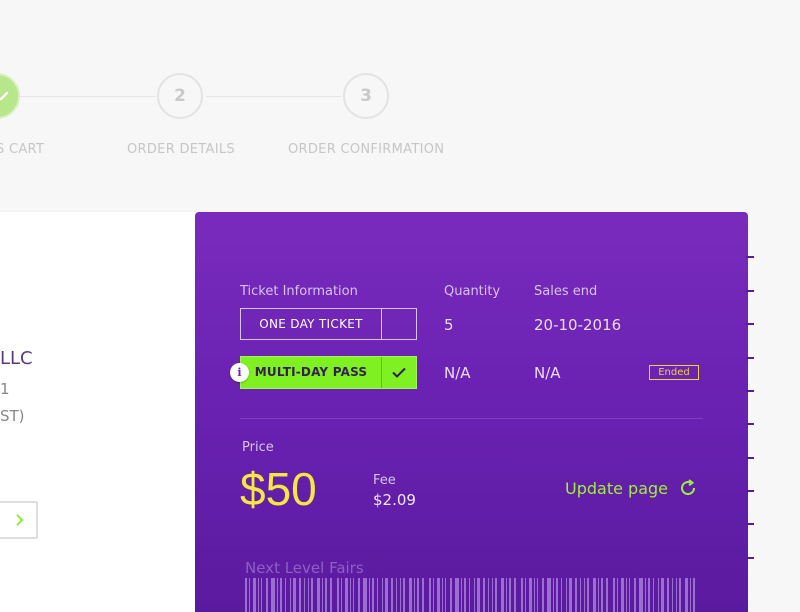  Describe the element at coordinates (578, 325) in the screenshot. I see `sales-end-value: 20-10-2016` at that location.